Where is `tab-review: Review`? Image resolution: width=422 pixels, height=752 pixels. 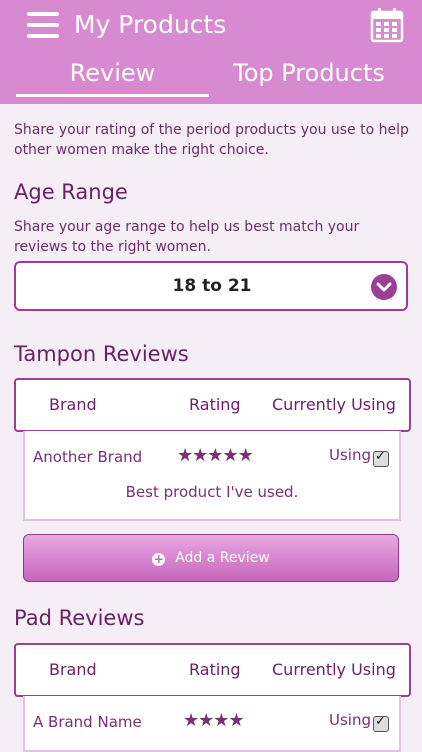 tab-review: Review is located at coordinates (112, 75).